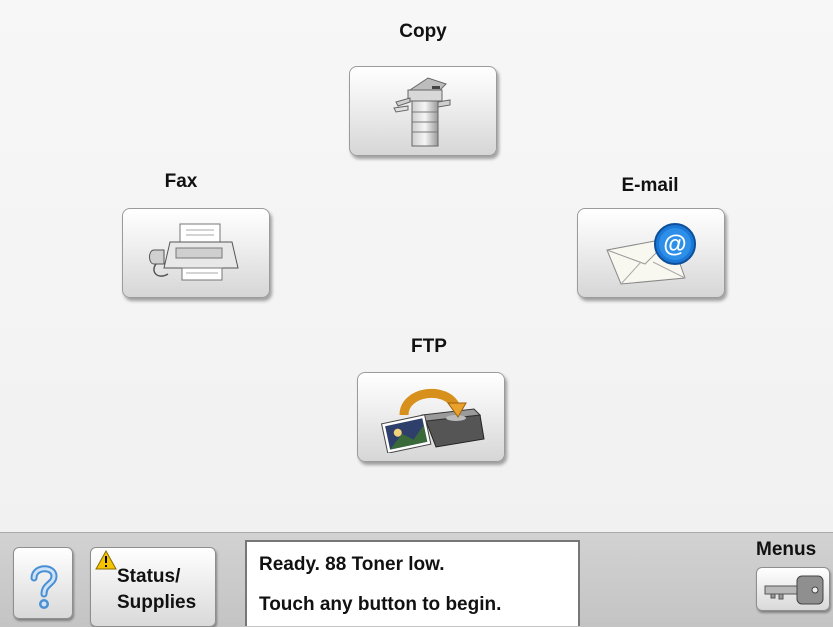 This screenshot has height=627, width=833. I want to click on fax-label: Fax, so click(181, 181).